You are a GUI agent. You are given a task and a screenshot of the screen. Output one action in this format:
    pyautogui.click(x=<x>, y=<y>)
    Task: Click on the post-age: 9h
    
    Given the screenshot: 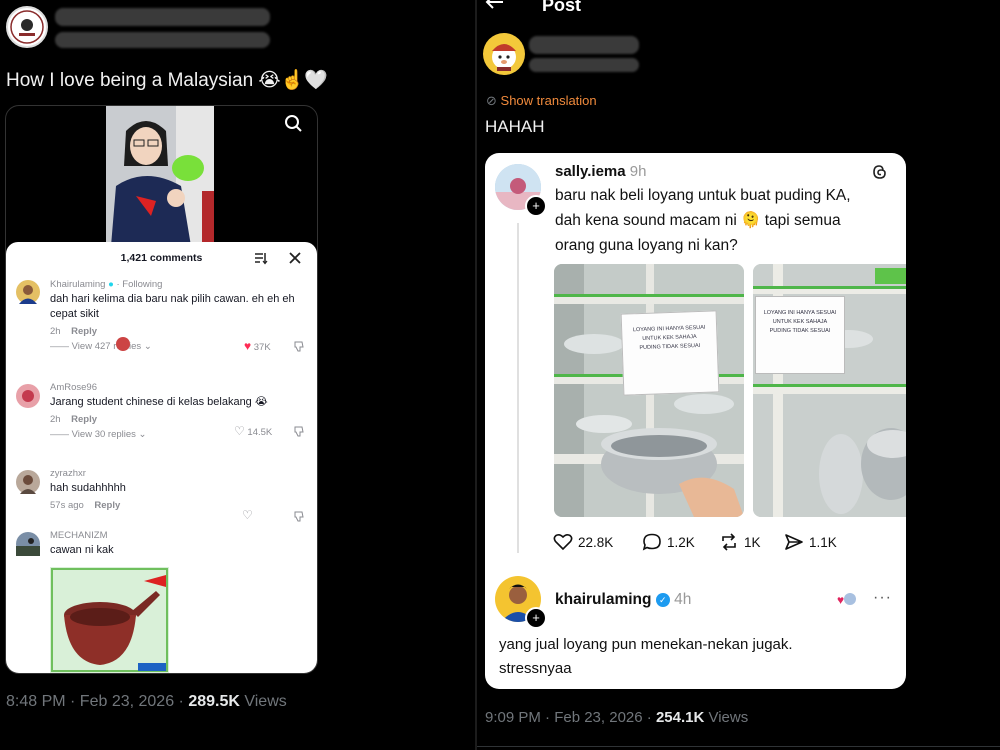 What is the action you would take?
    pyautogui.click(x=638, y=171)
    